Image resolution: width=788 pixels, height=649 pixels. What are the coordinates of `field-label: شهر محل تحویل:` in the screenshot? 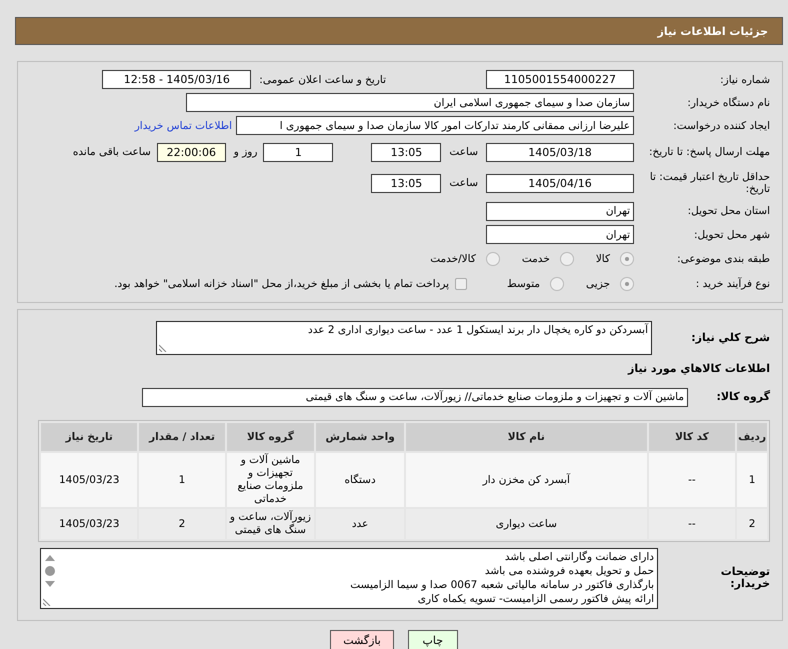 It's located at (731, 234).